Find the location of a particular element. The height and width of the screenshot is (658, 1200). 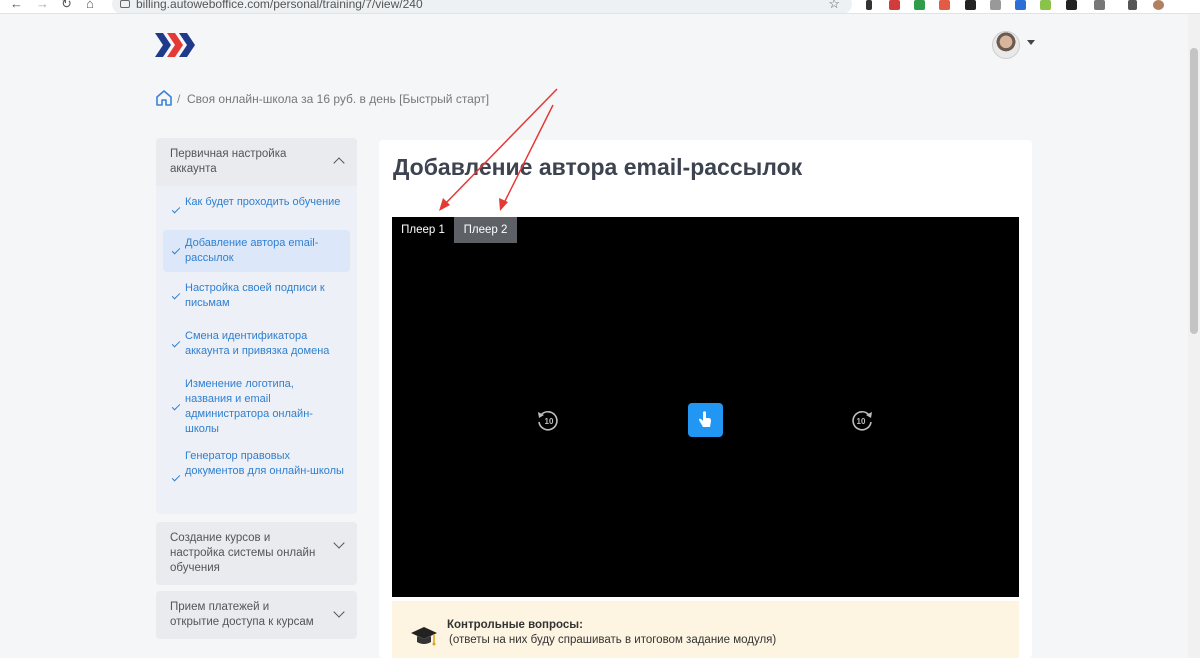

lock-icon is located at coordinates (125, 4).